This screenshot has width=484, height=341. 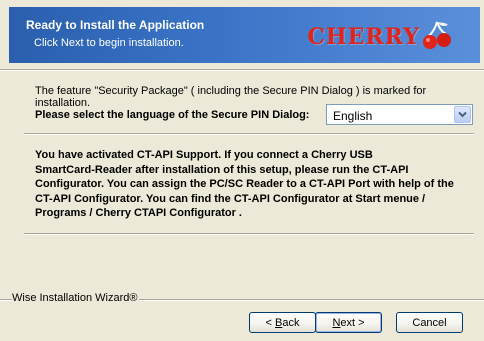 I want to click on back-button-rest: ack, so click(x=291, y=322).